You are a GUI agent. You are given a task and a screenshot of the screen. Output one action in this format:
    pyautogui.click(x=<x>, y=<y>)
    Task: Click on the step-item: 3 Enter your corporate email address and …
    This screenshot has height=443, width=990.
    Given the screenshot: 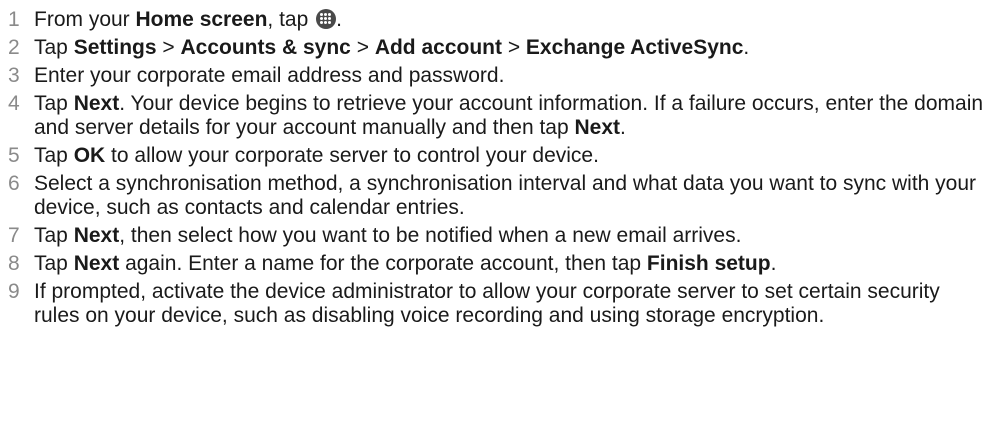 What is the action you would take?
    pyautogui.click(x=495, y=76)
    